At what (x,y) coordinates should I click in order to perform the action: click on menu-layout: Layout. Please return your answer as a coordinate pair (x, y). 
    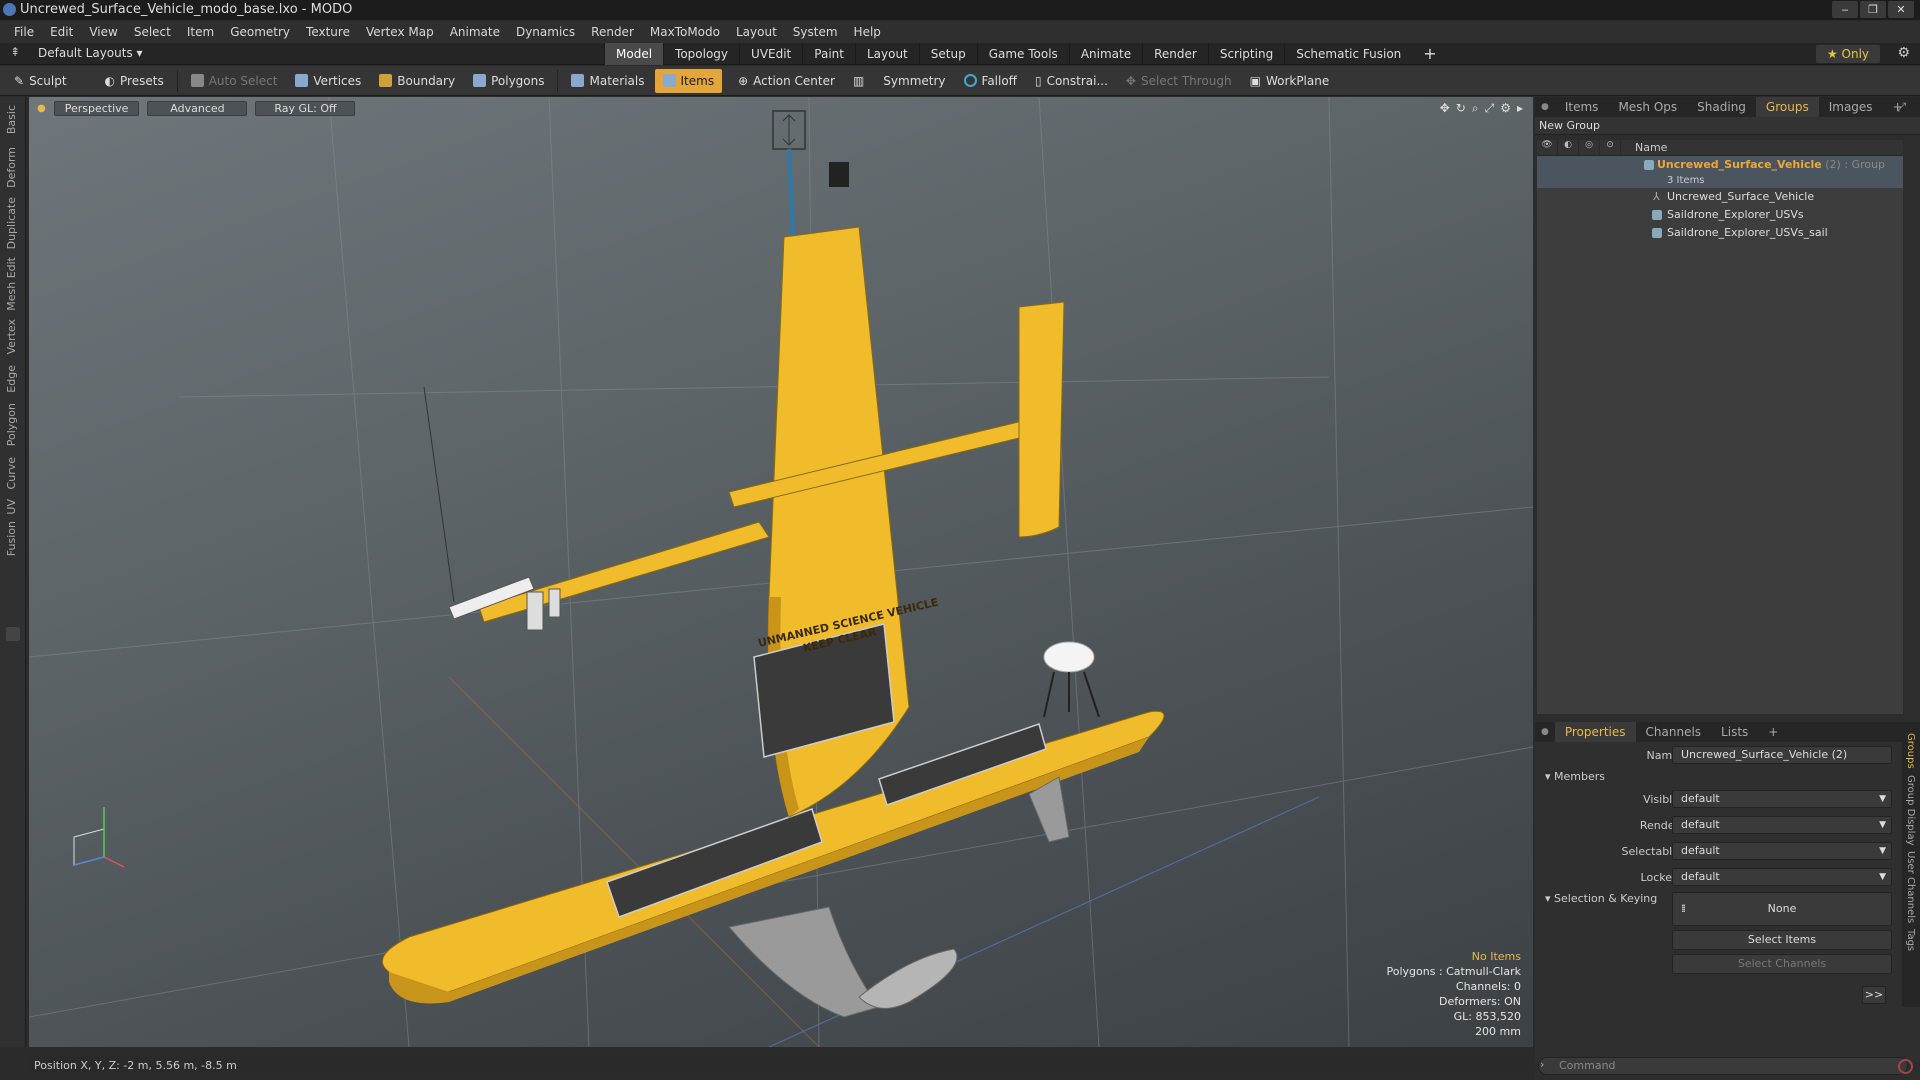
    Looking at the image, I should click on (756, 32).